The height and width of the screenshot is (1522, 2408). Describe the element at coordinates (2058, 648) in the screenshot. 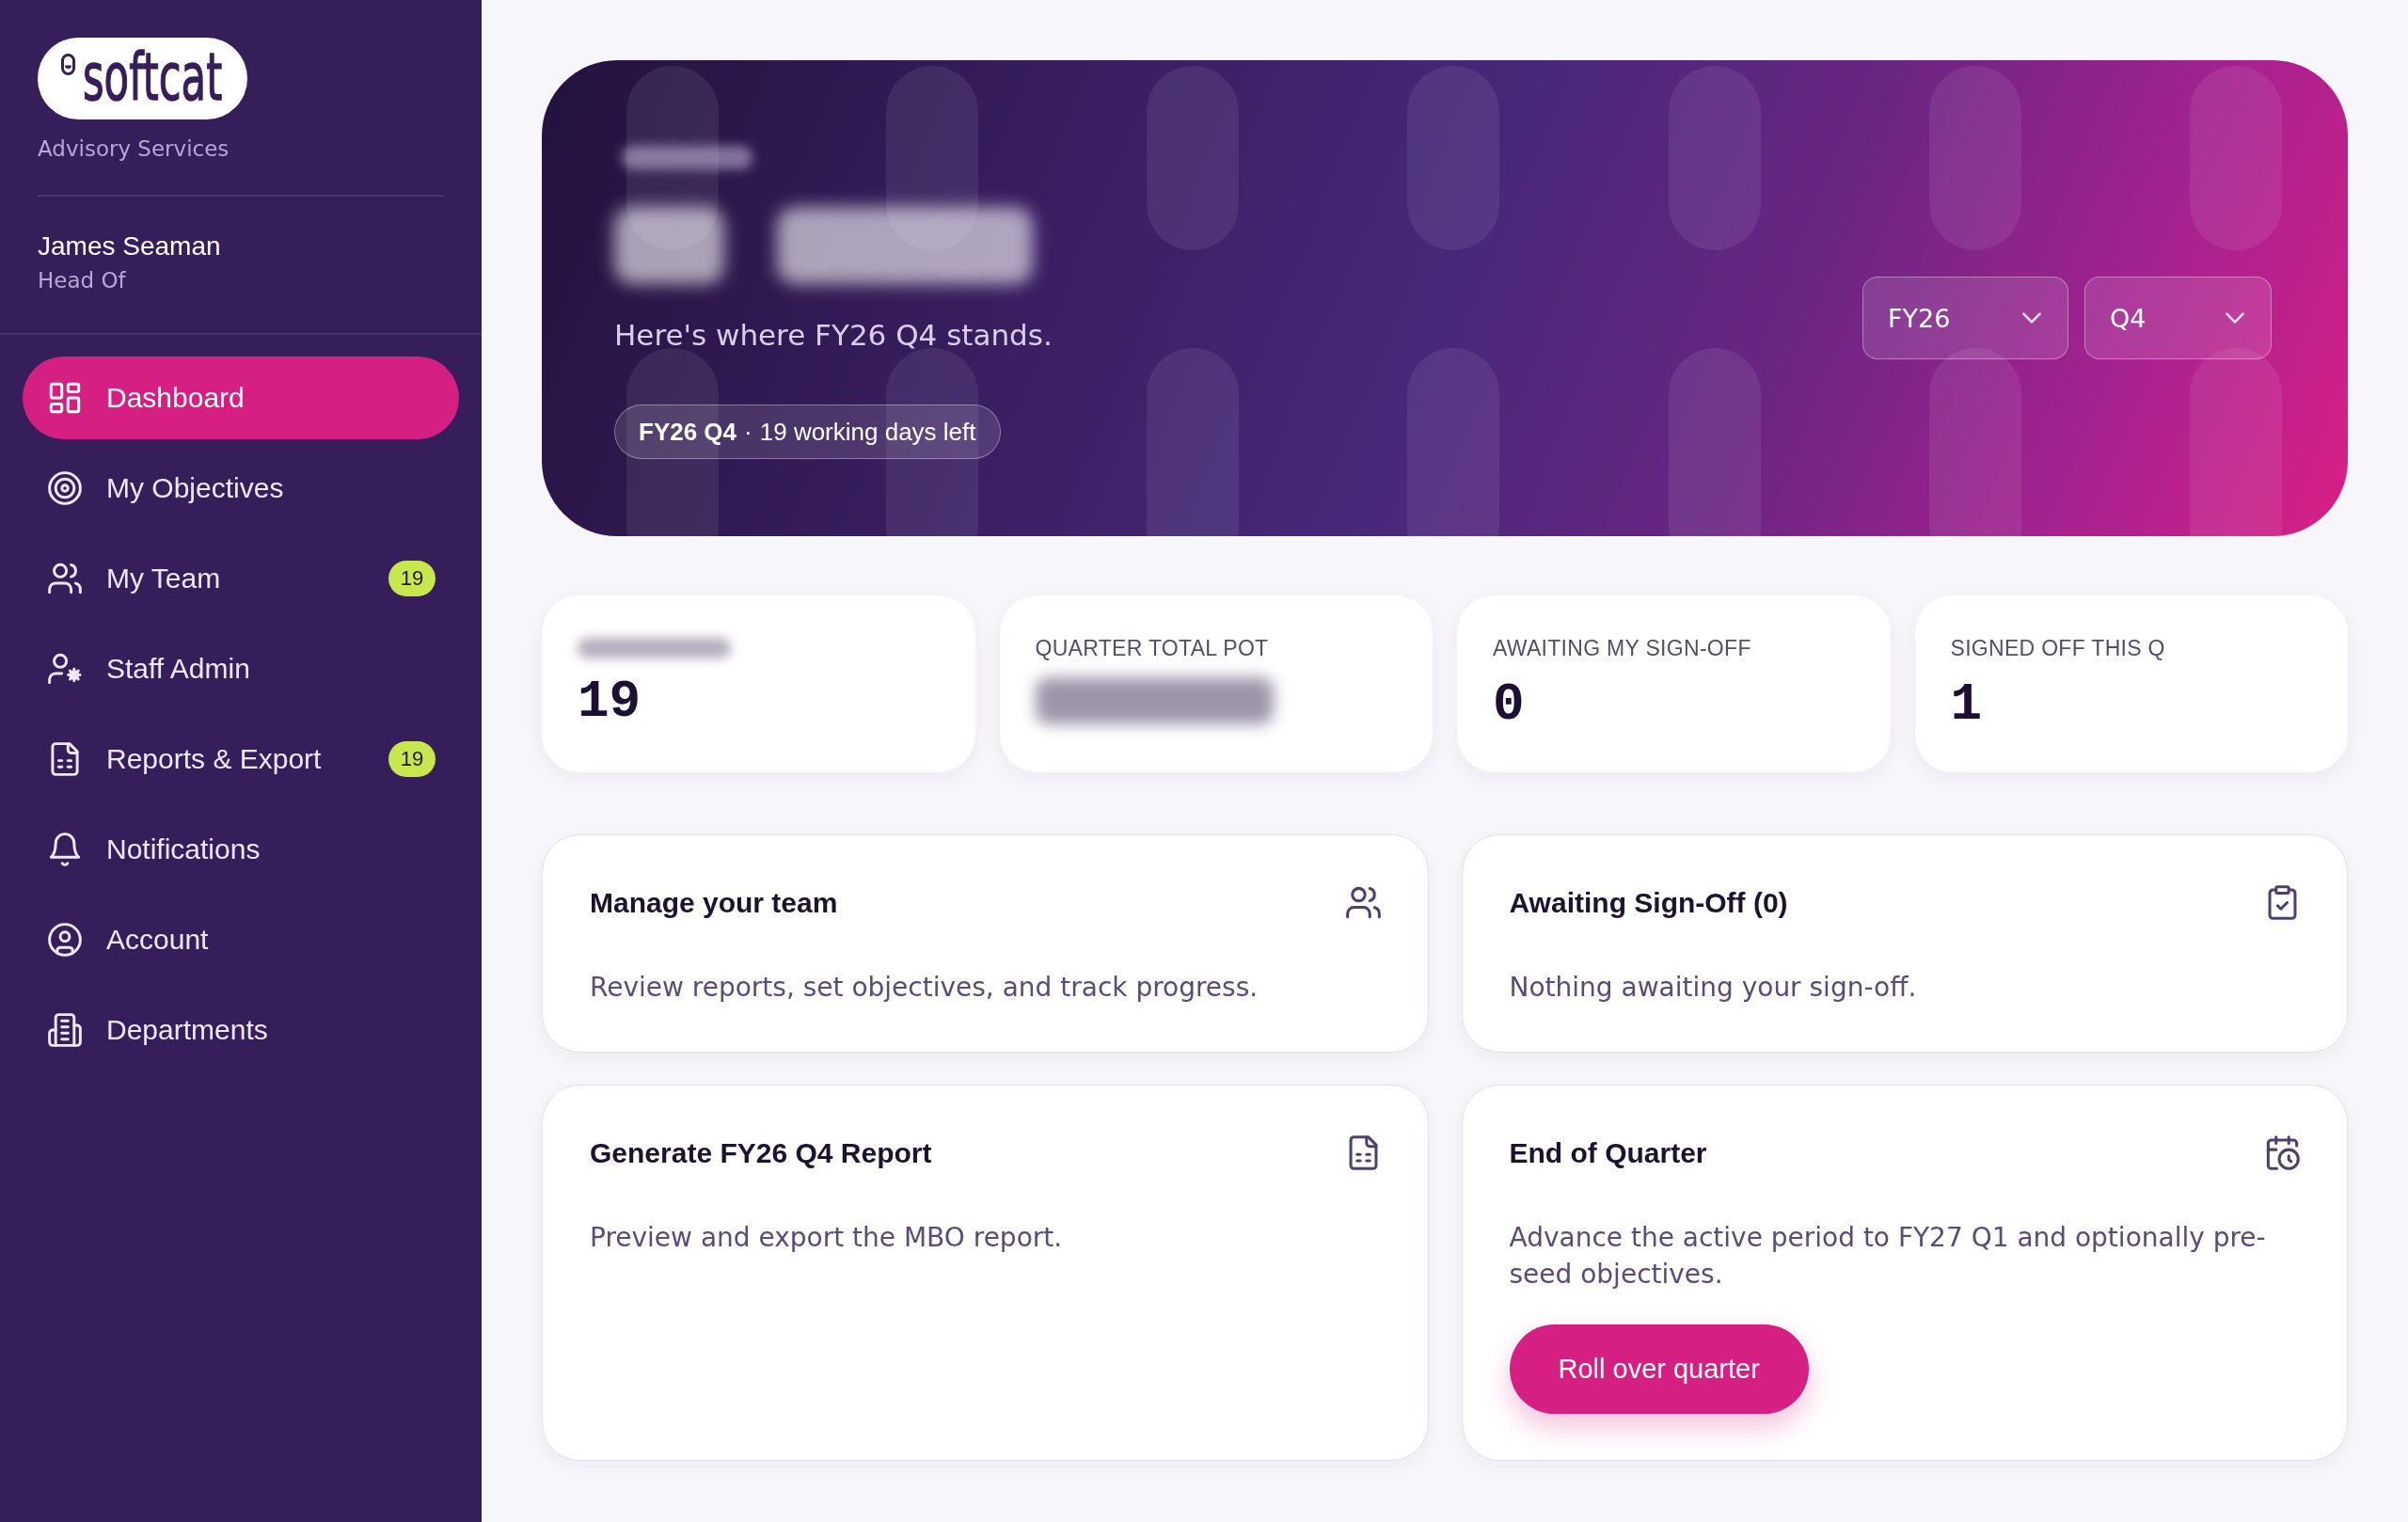

I see `stat-label: SIGNED OFF THIS Q` at that location.